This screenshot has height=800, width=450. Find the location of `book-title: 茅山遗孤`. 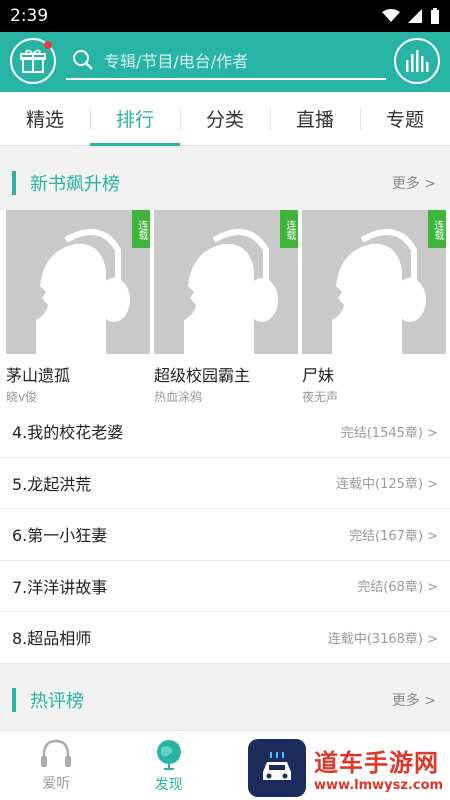

book-title: 茅山遗孤 is located at coordinates (38, 375).